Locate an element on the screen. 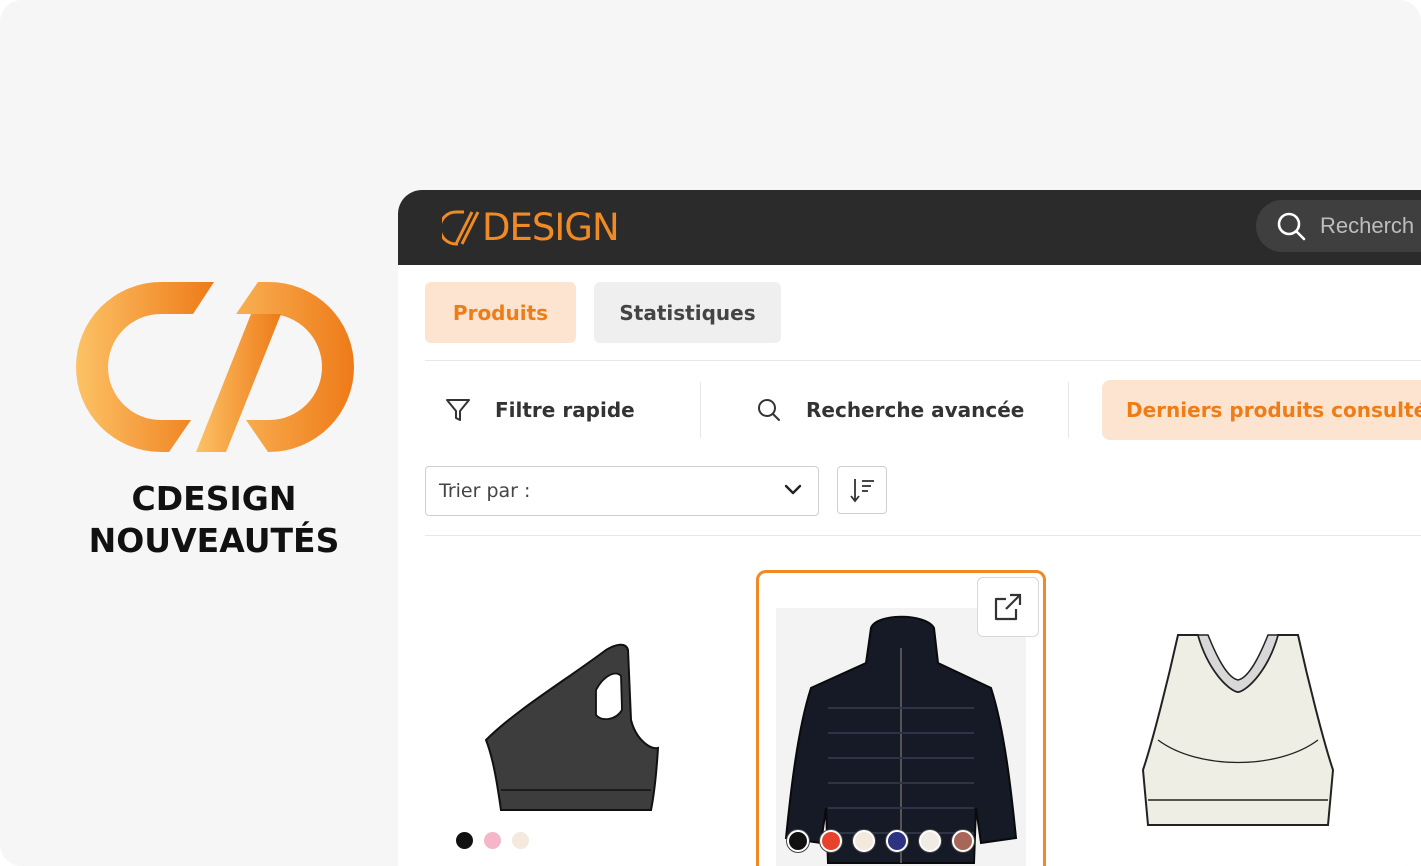 The image size is (1421, 866). quick-filter-button: Filtre rapide is located at coordinates (540, 410).